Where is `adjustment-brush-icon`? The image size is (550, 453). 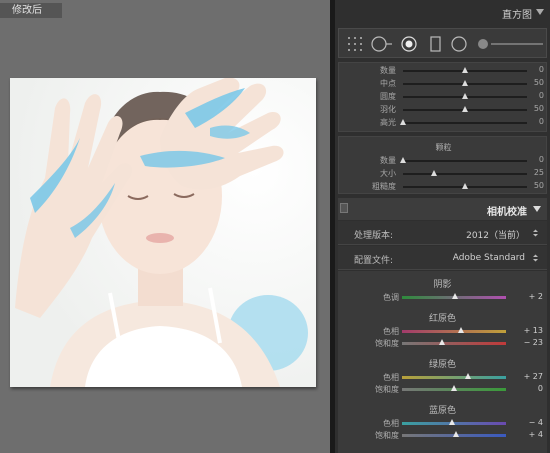
adjustment-brush-icon is located at coordinates (511, 44).